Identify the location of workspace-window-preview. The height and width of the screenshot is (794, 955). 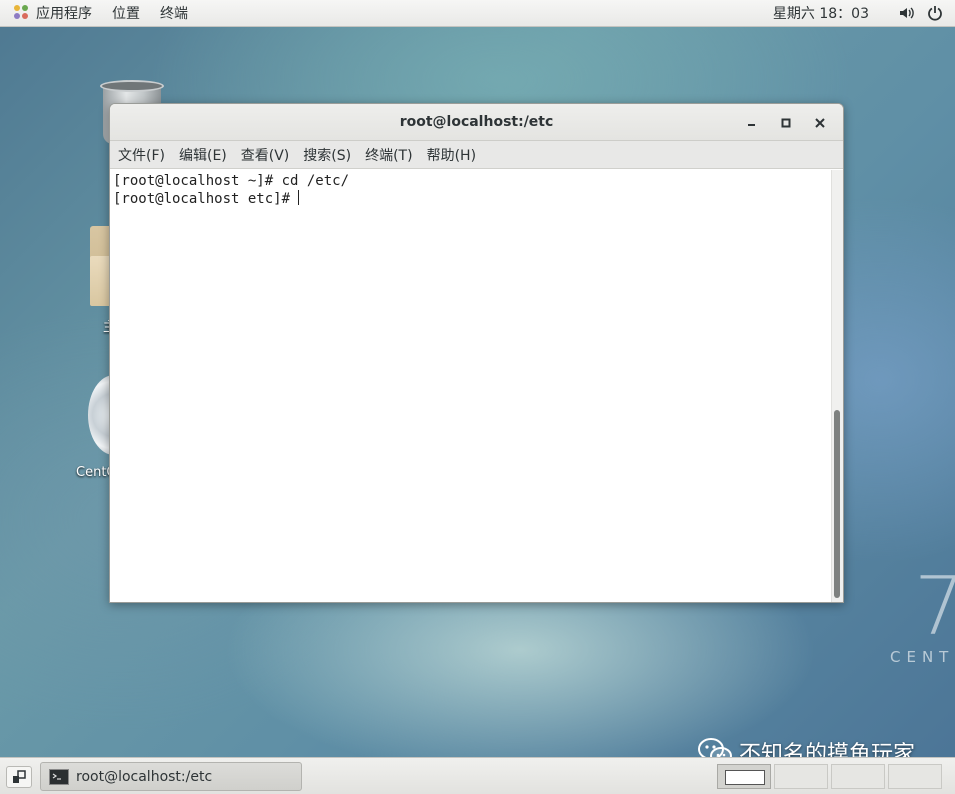
(745, 777).